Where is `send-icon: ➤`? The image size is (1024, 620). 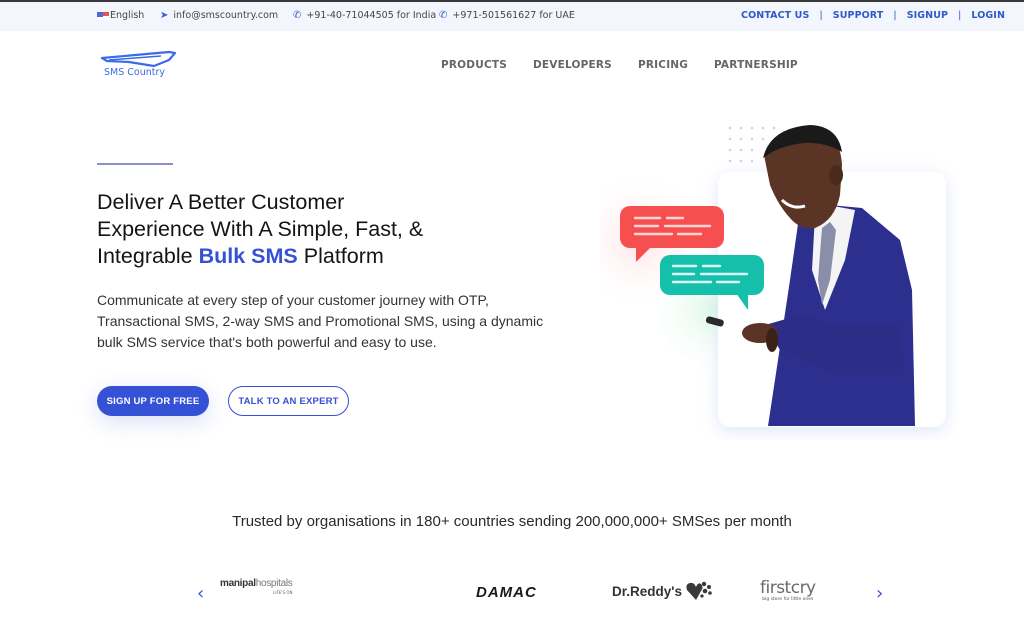 send-icon: ➤ is located at coordinates (164, 15).